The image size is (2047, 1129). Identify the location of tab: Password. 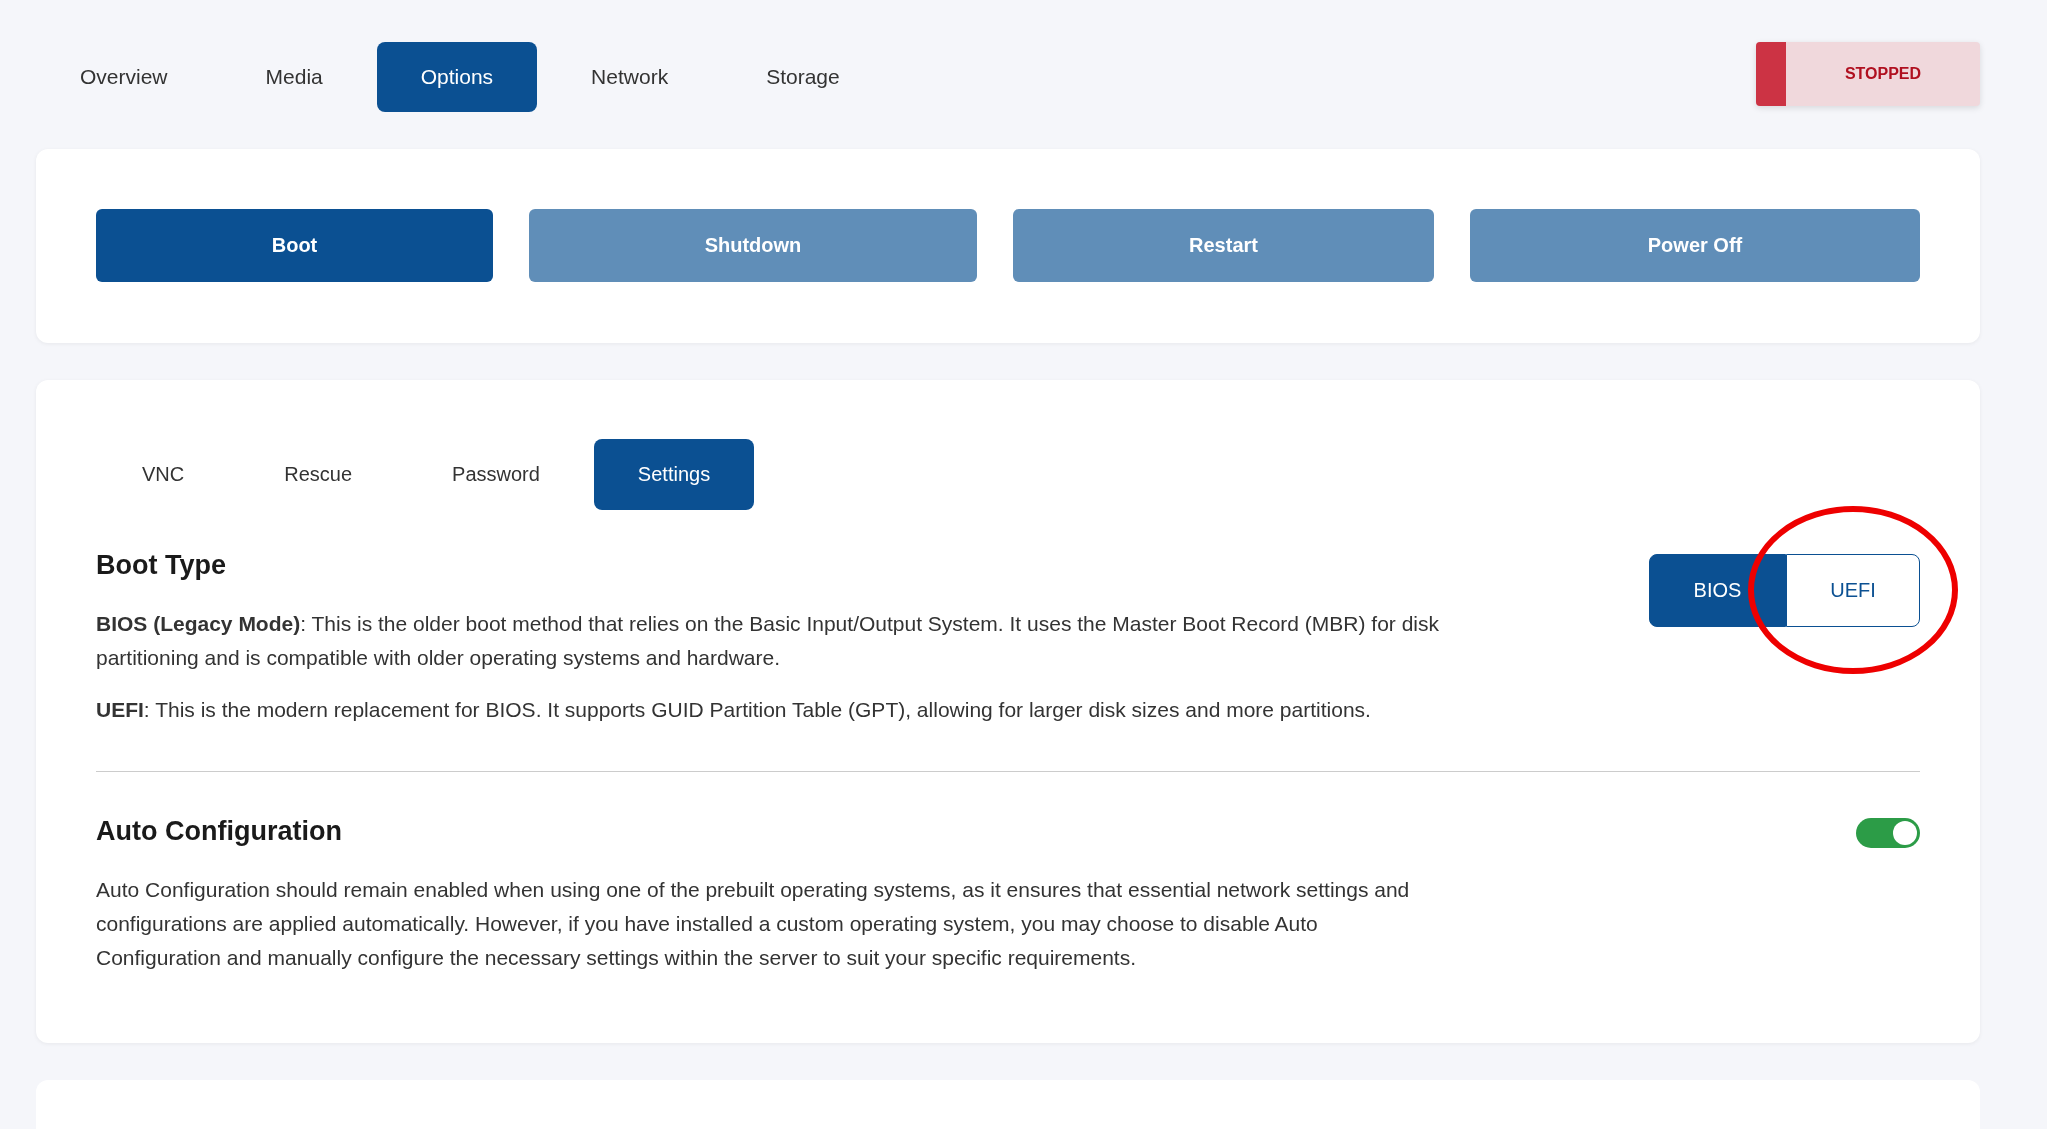
(496, 474).